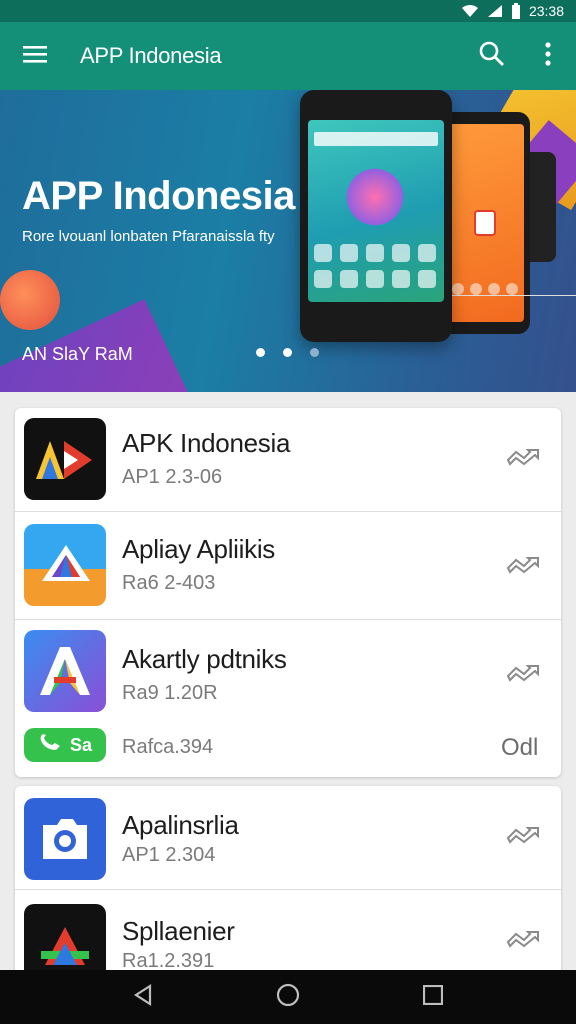 The image size is (576, 1024). I want to click on search-icon, so click(492, 56).